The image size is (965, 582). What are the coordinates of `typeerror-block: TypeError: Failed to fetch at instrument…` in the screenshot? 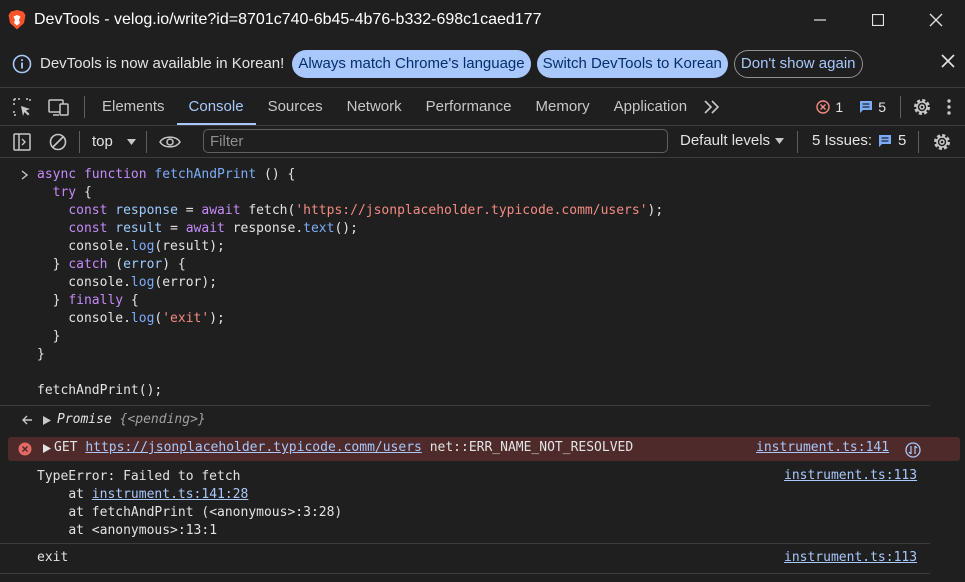 It's located at (189, 504).